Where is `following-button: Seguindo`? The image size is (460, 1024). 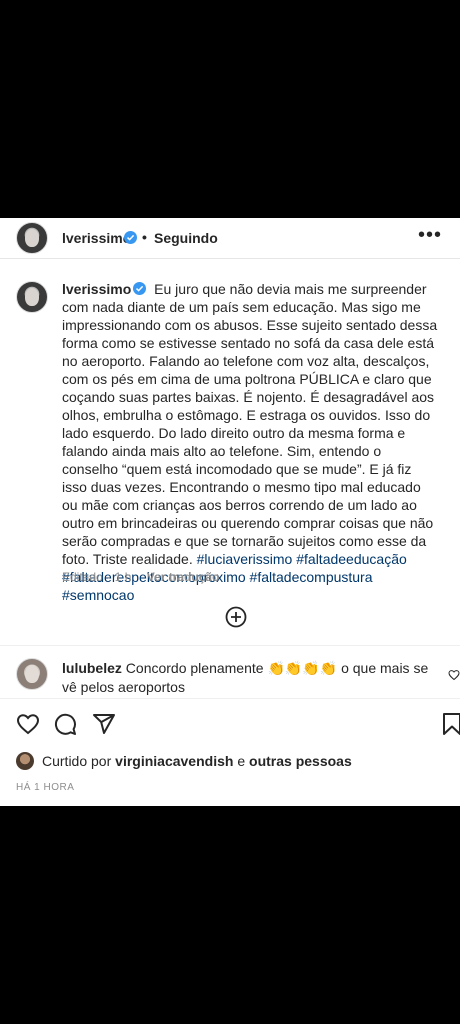
following-button: Seguindo is located at coordinates (186, 238).